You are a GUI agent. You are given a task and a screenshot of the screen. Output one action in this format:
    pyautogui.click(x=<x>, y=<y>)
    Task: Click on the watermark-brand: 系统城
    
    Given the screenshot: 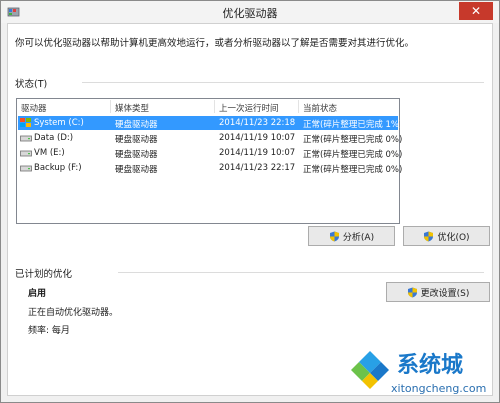 What is the action you would take?
    pyautogui.click(x=430, y=365)
    